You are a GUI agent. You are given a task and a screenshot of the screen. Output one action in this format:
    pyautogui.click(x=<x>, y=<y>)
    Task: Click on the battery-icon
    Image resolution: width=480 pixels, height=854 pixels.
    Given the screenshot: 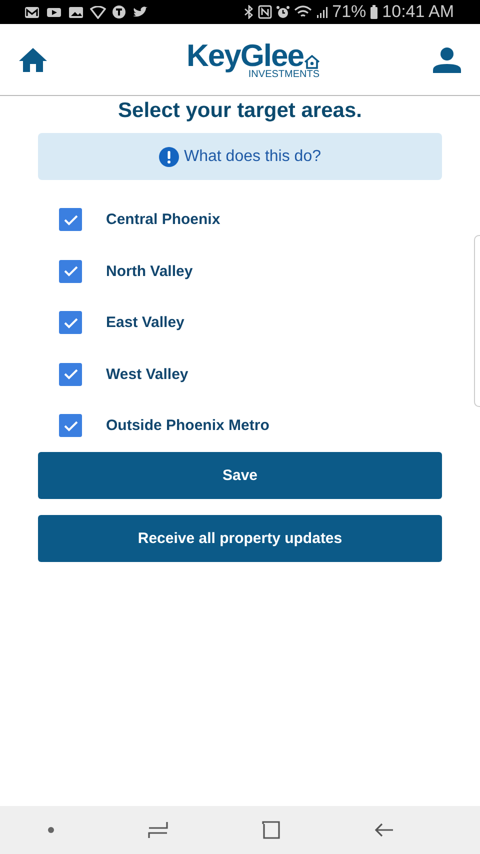 What is the action you would take?
    pyautogui.click(x=374, y=12)
    